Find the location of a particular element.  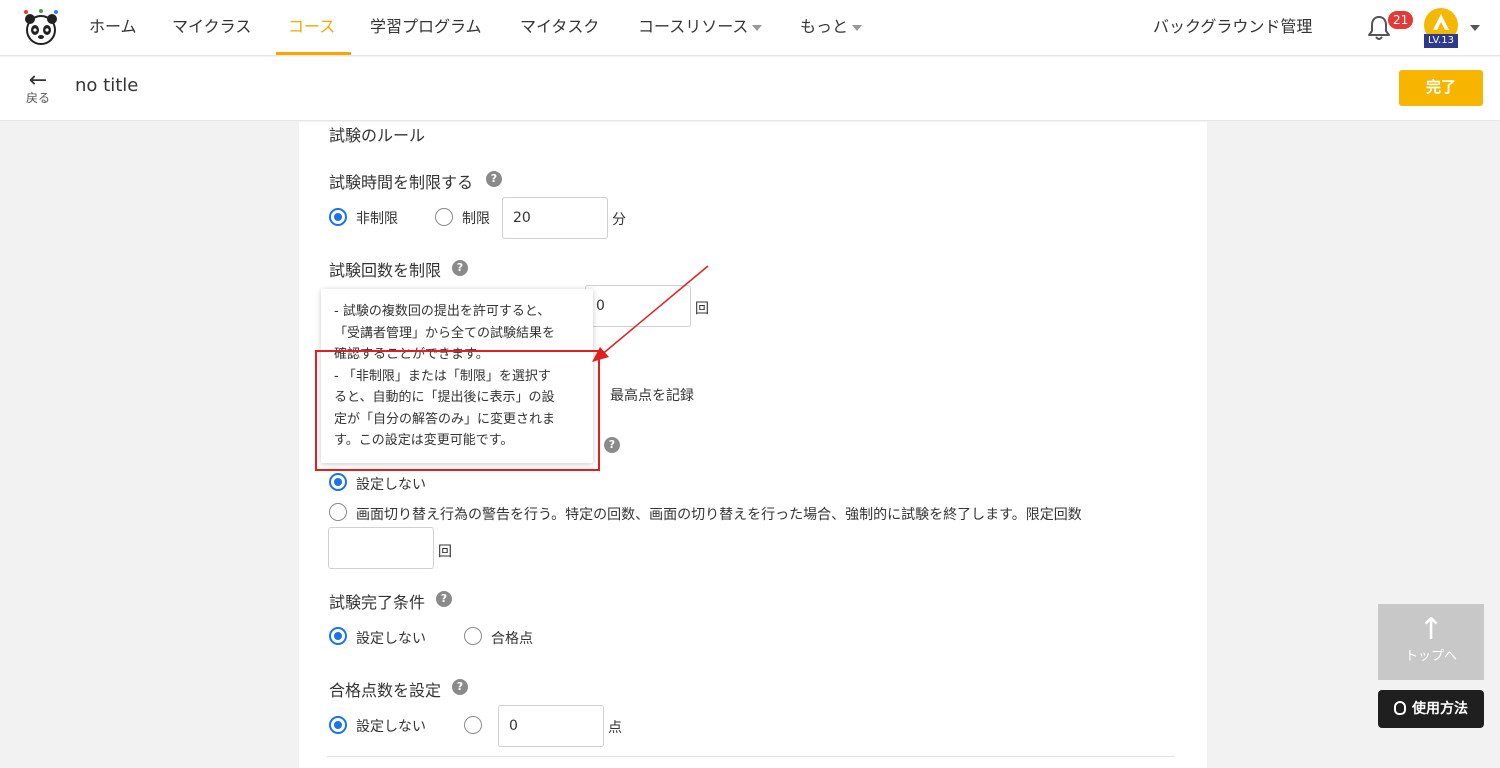

time-limit-unlimited-label: 非制限 is located at coordinates (377, 219).